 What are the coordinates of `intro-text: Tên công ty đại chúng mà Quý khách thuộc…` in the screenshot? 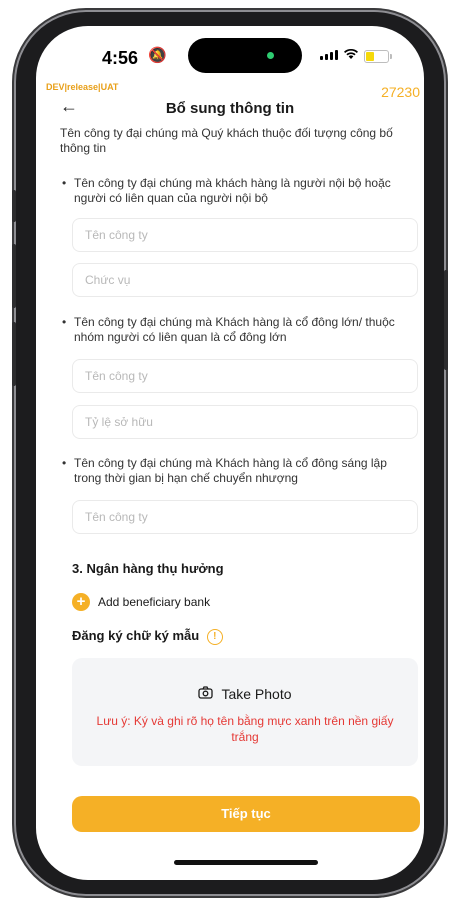 It's located at (226, 140).